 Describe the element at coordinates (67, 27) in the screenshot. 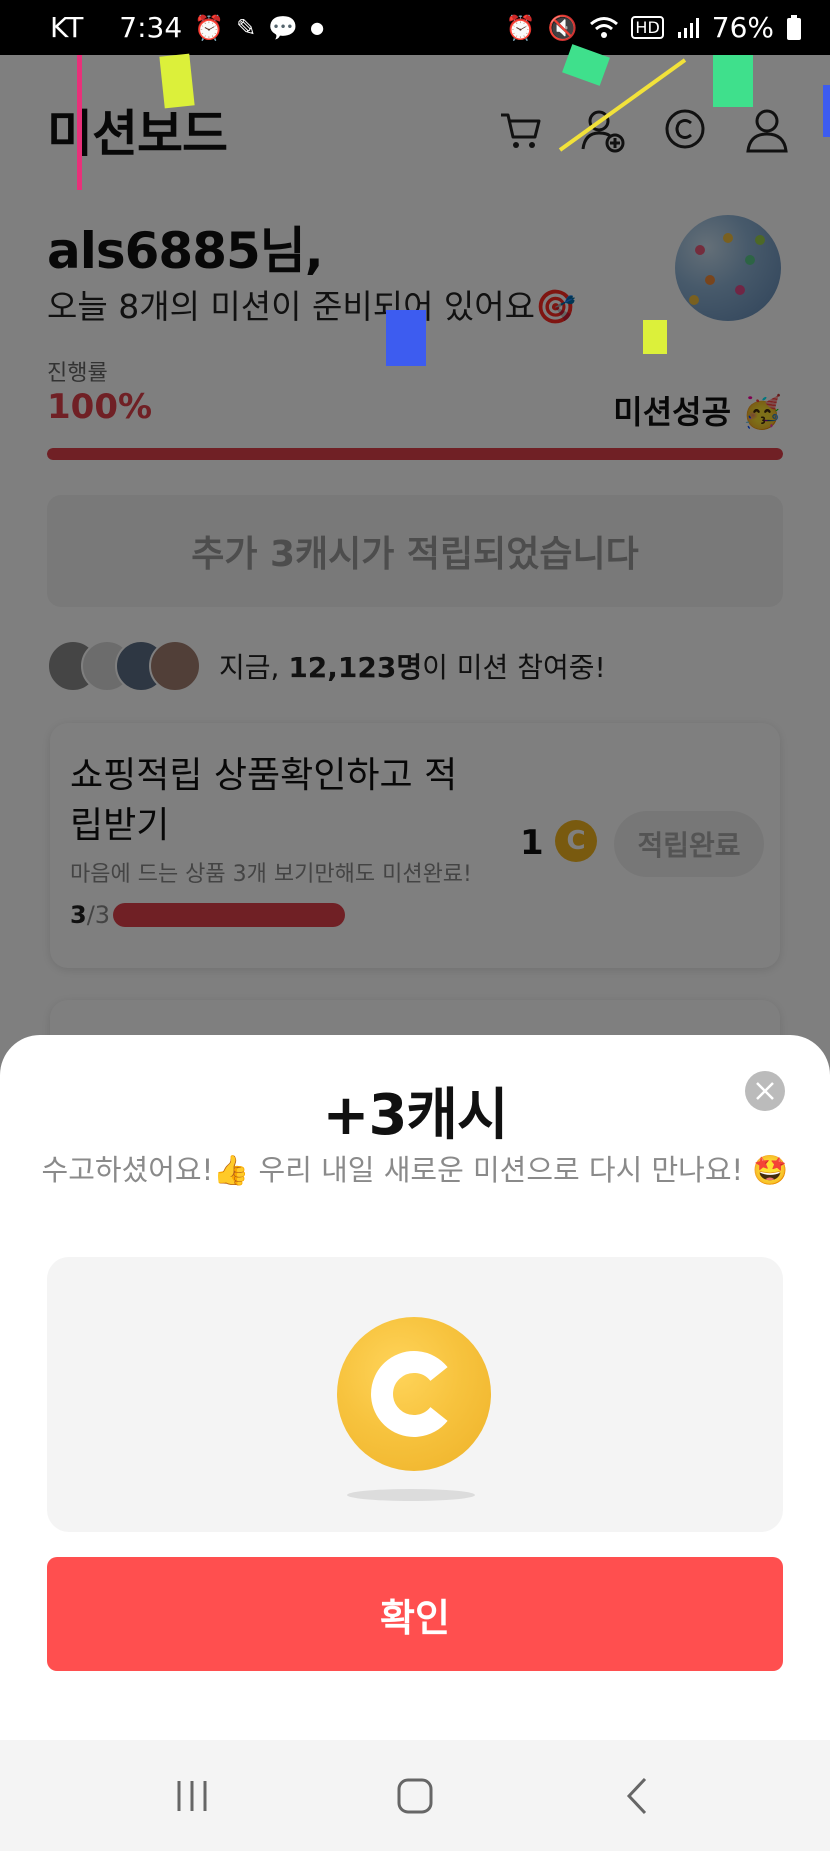

I see `carrier: KT` at that location.